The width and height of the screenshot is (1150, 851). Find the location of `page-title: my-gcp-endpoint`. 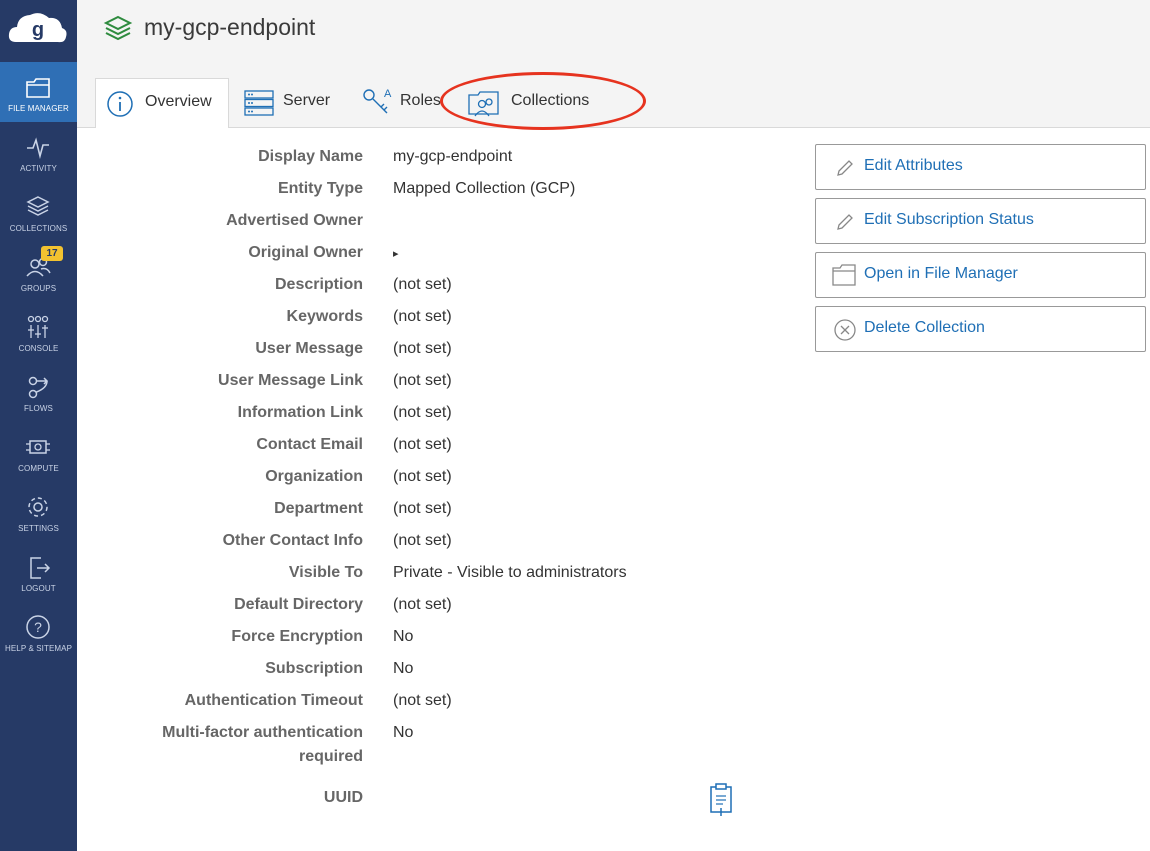

page-title: my-gcp-endpoint is located at coordinates (230, 27).